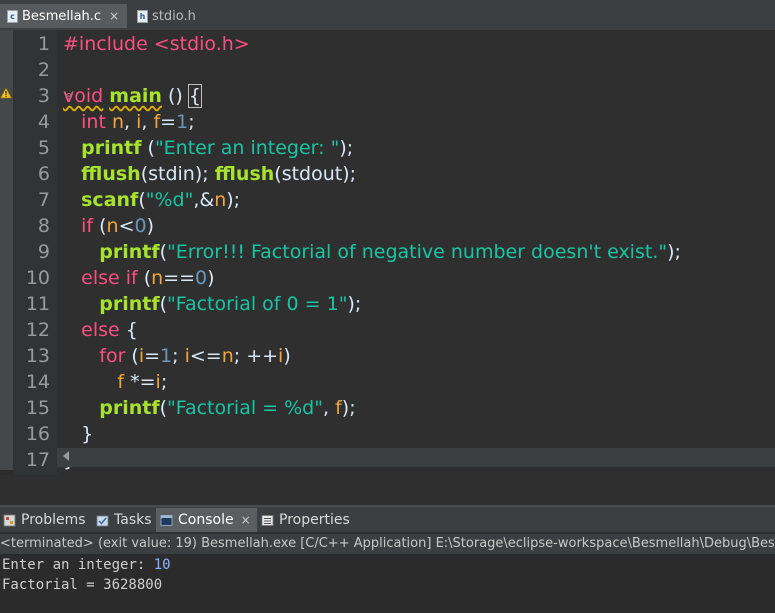 Image resolution: width=775 pixels, height=613 pixels. I want to click on code-line-5: printf ("Enter an integer: ");, so click(208, 148).